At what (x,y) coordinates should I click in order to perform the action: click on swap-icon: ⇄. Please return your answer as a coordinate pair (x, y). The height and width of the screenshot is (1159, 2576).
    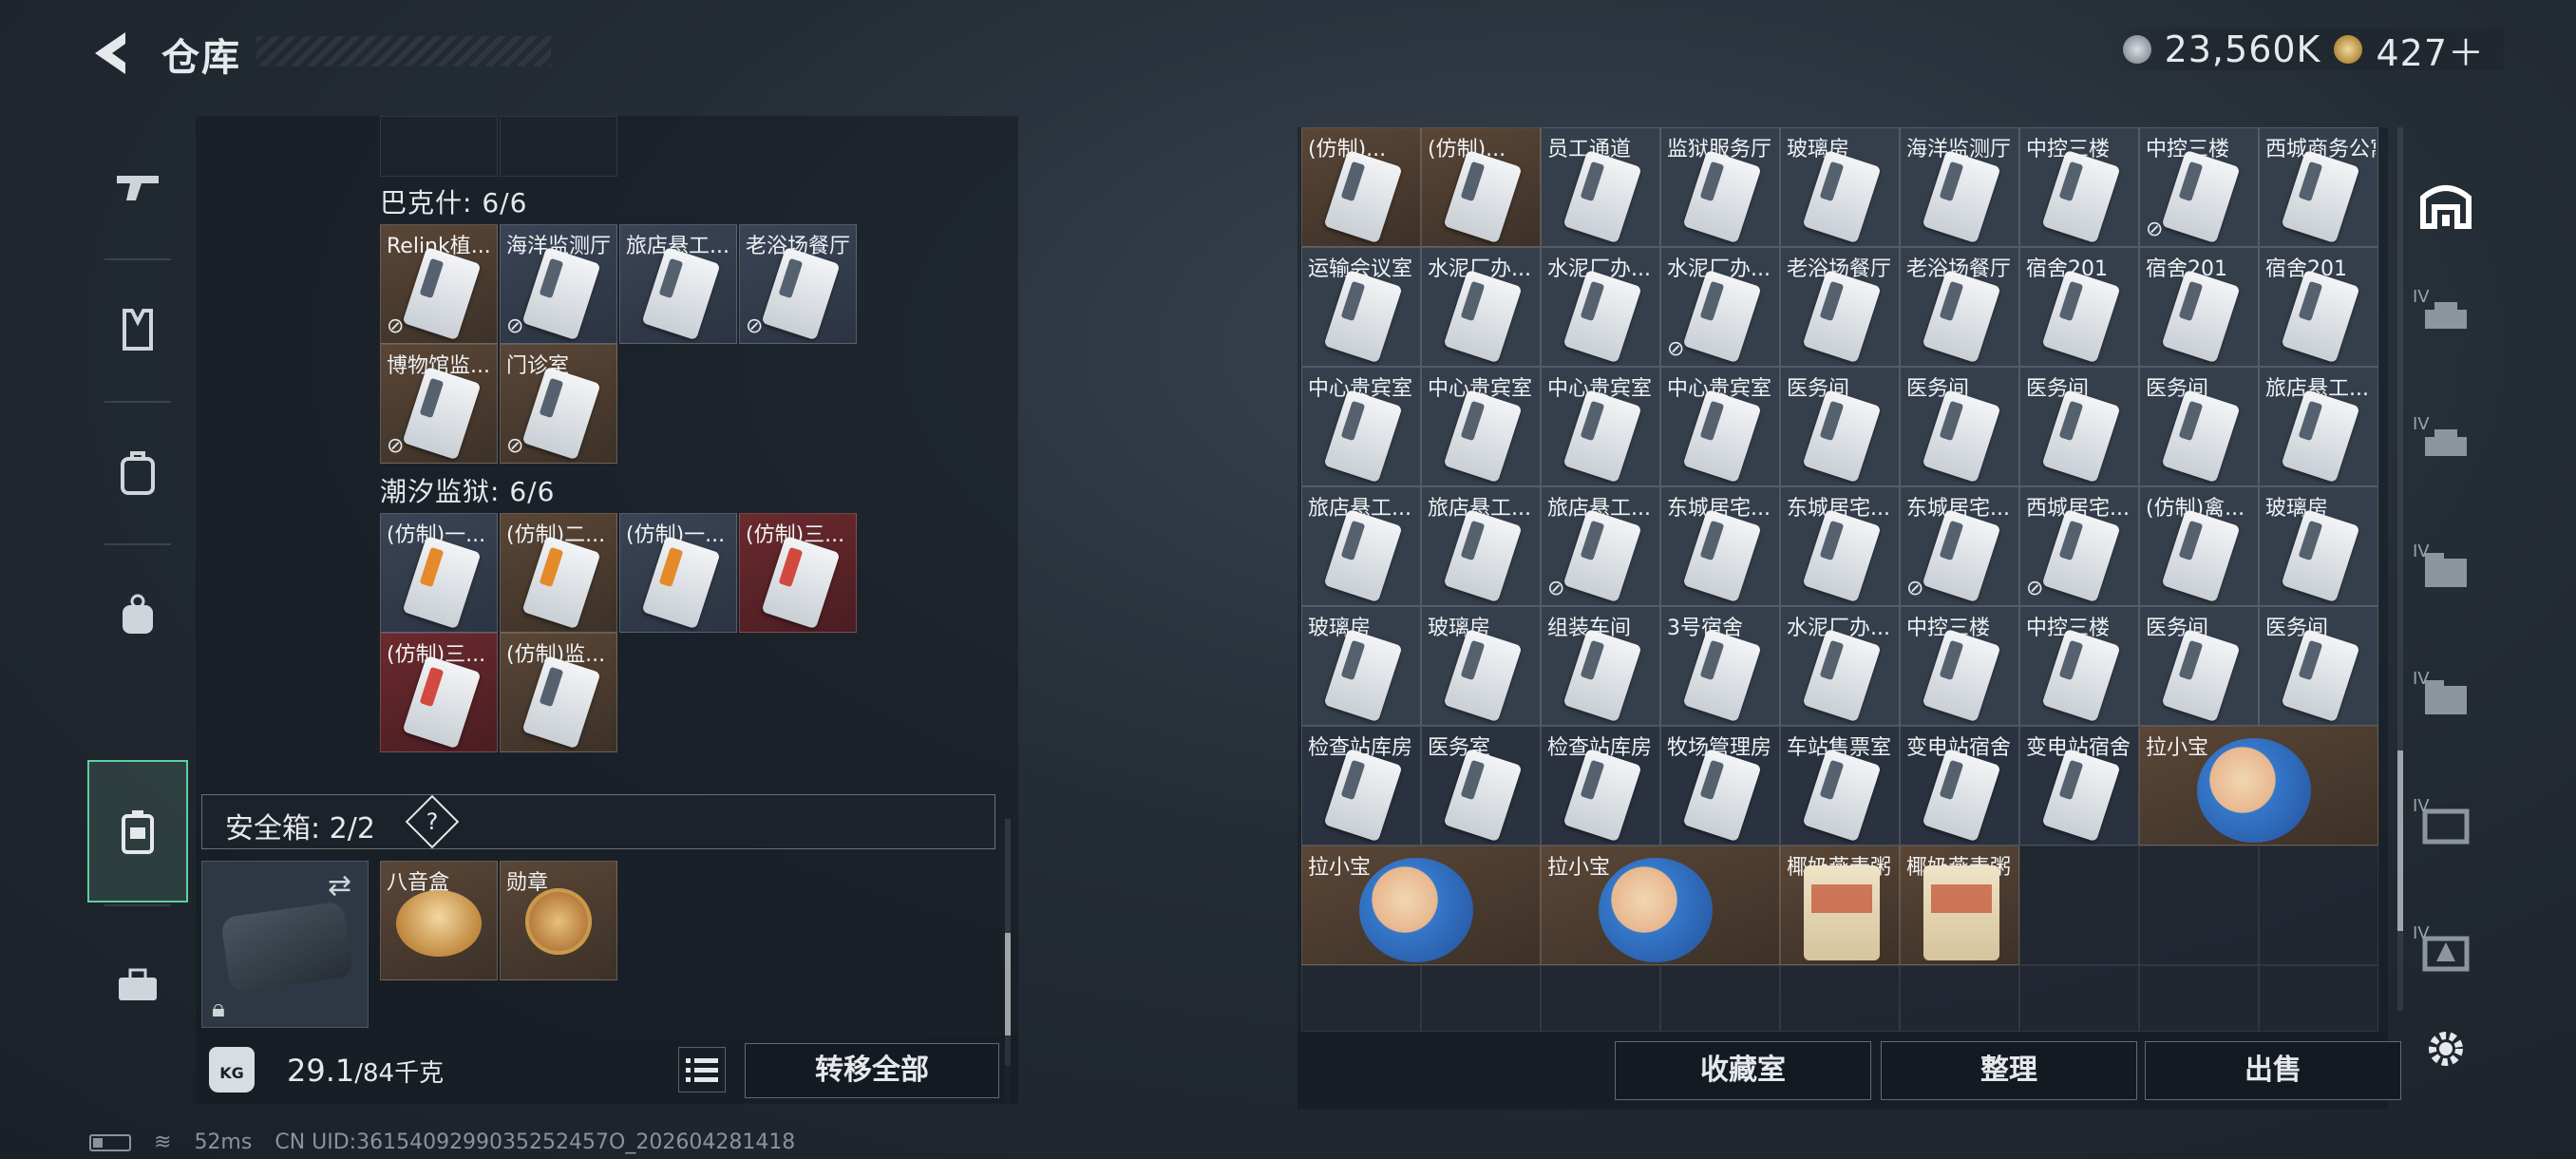
    Looking at the image, I should click on (339, 885).